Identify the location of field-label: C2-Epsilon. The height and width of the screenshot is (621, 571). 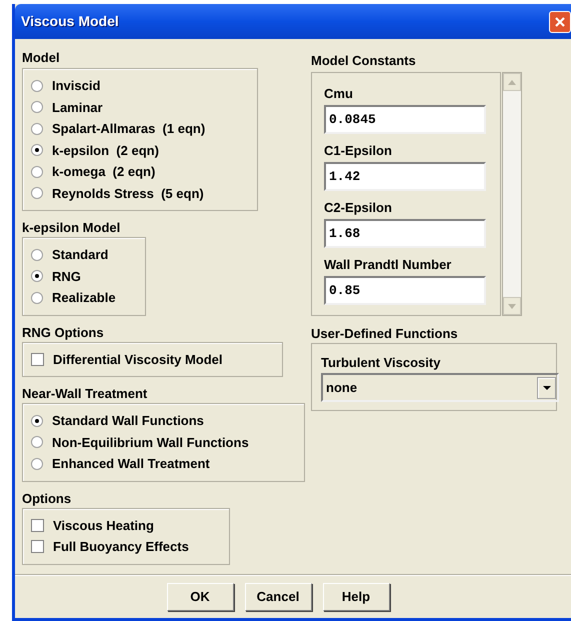
(358, 208).